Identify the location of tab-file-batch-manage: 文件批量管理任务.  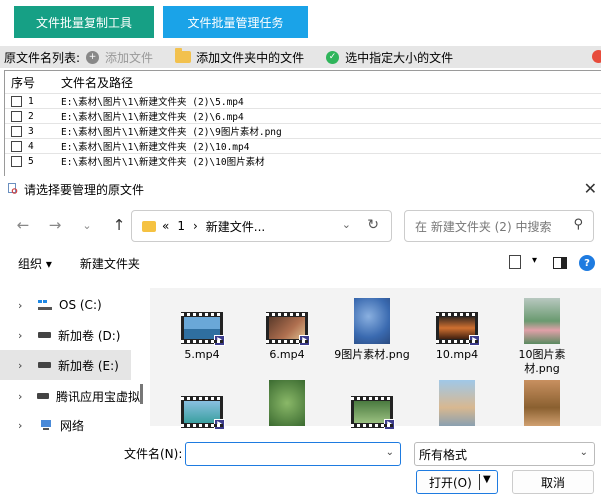
(235, 22).